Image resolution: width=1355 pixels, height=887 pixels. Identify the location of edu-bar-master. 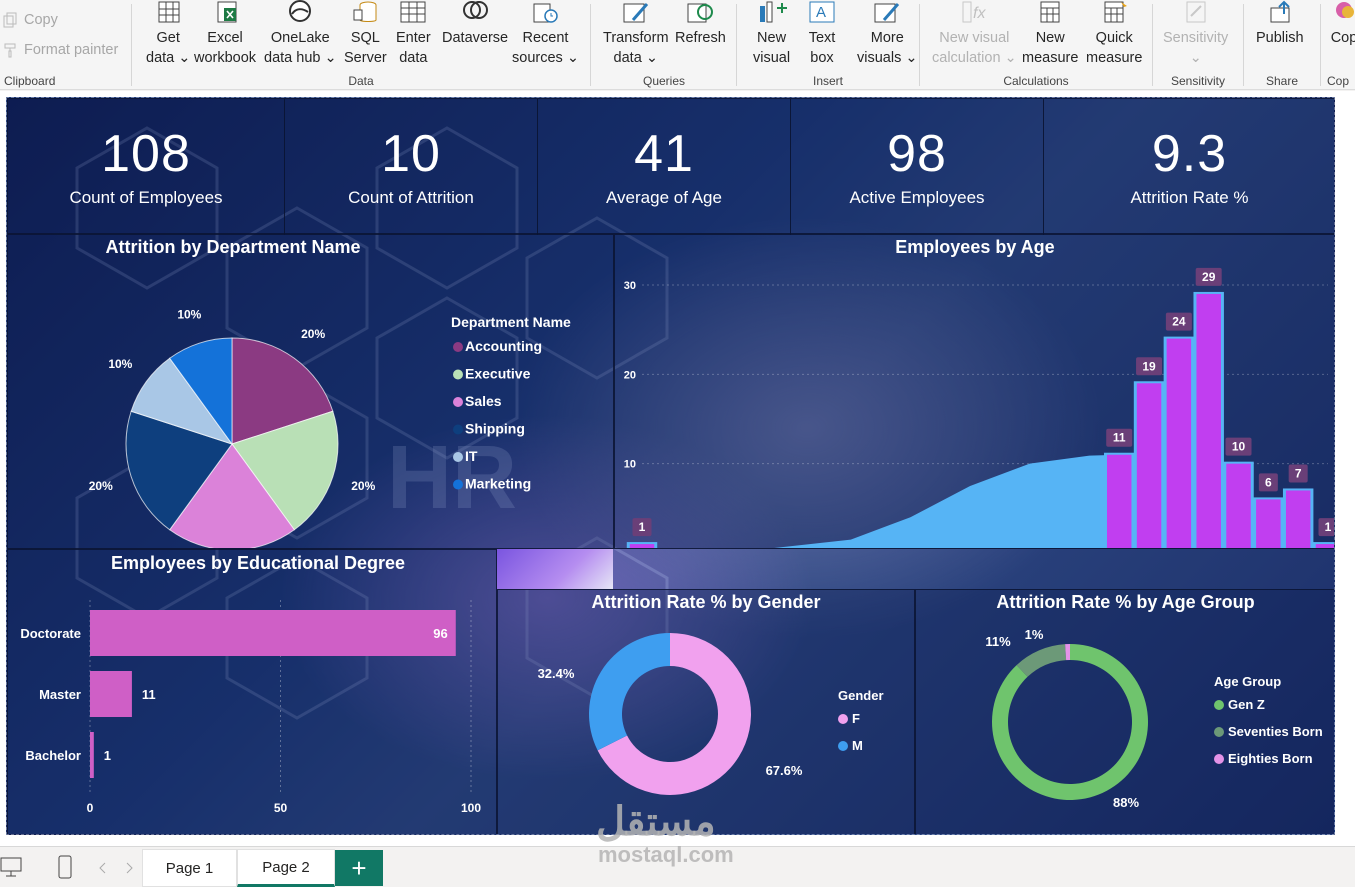
(111, 694).